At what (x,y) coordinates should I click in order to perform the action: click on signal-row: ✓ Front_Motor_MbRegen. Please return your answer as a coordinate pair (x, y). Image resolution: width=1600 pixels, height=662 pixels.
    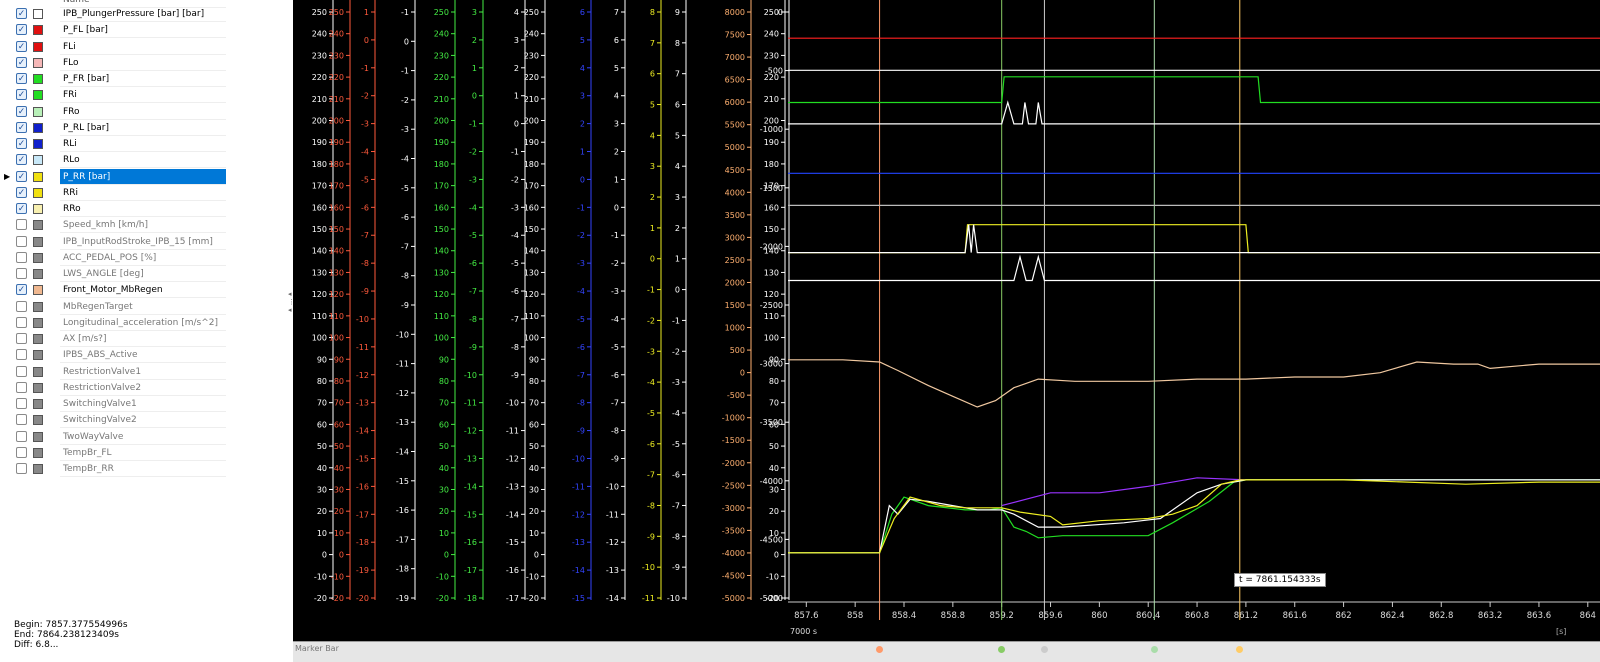
    Looking at the image, I should click on (151, 290).